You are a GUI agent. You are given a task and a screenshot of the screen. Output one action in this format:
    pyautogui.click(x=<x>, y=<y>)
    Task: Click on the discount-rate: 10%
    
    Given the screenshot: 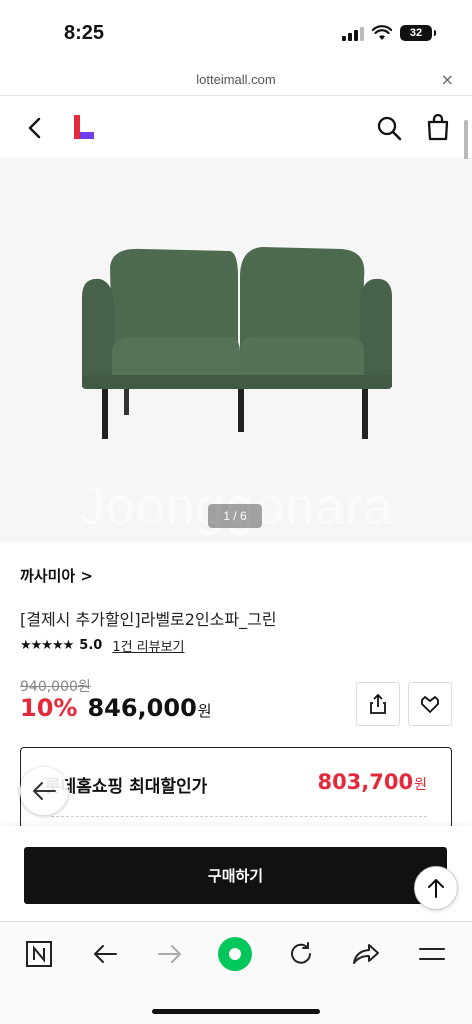 What is the action you would take?
    pyautogui.click(x=49, y=708)
    